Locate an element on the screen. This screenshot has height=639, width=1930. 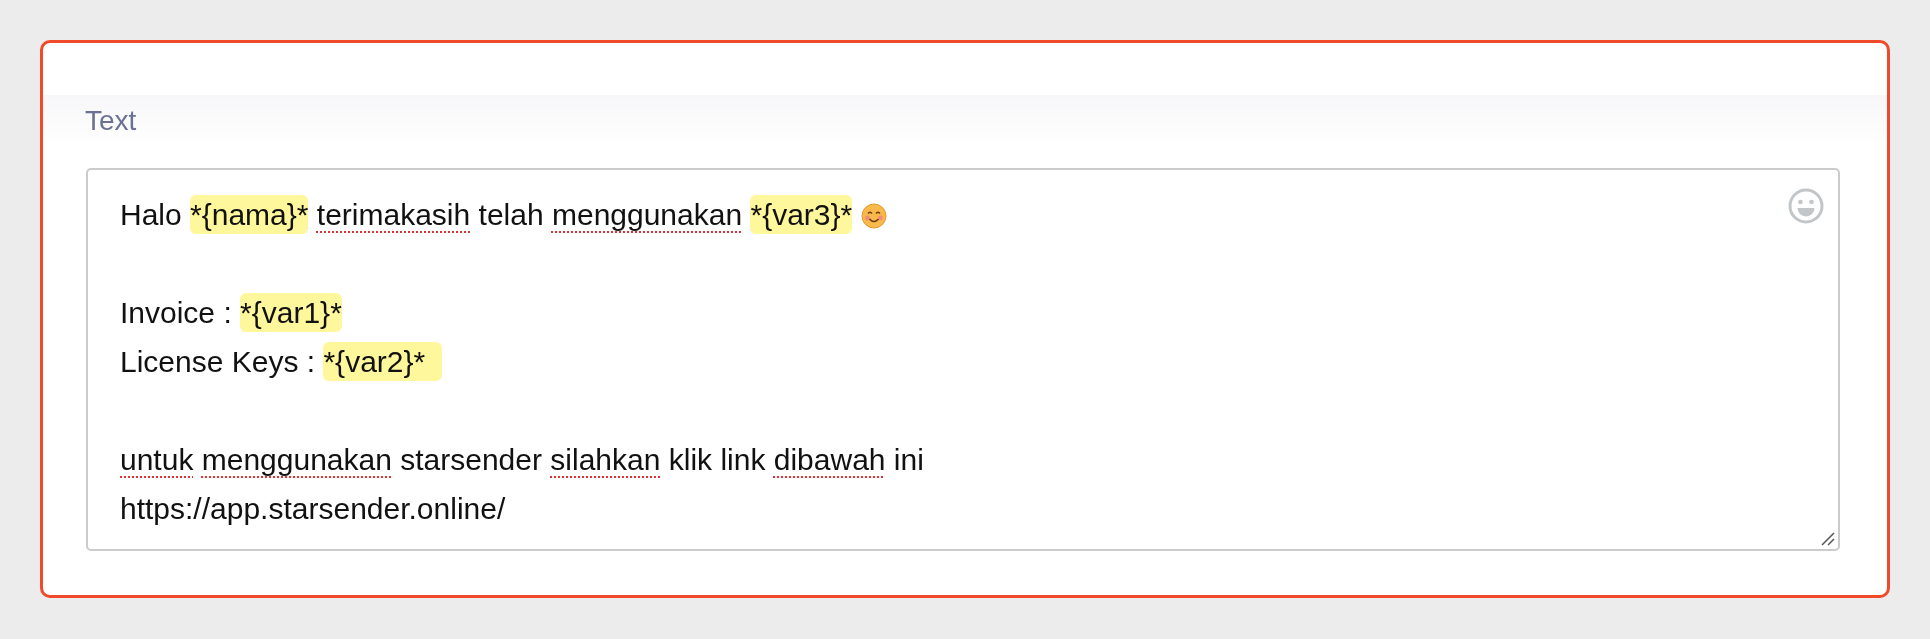
message-line: License Keys : *{var2}* is located at coordinates (281, 361).